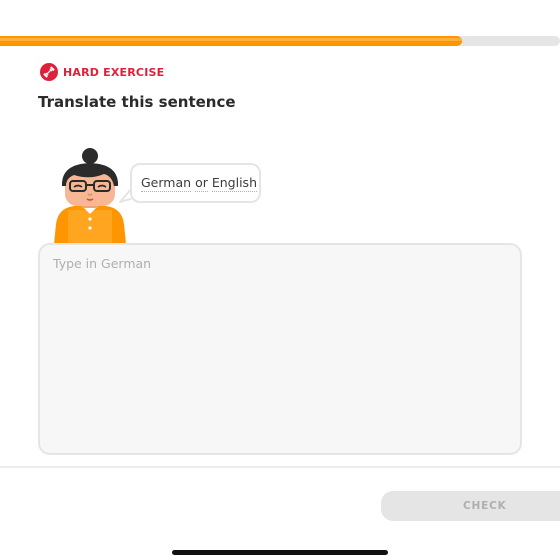 This screenshot has width=560, height=560. I want to click on hard-exercise-badge: HARD EXERCISE, so click(102, 72).